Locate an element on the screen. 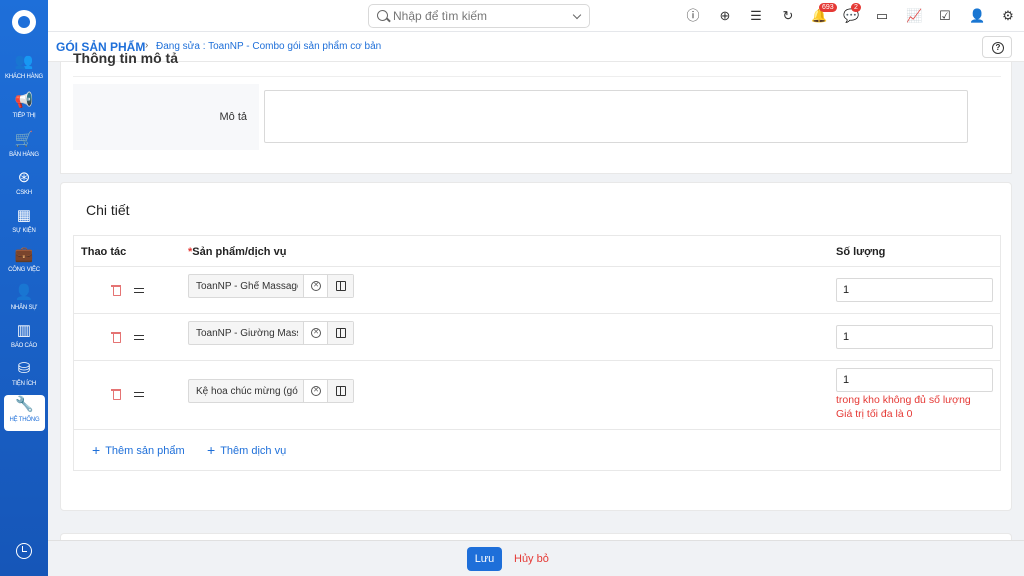 The height and width of the screenshot is (576, 1024). sidebar-item-label: SỰ KIỆN is located at coordinates (24, 231).